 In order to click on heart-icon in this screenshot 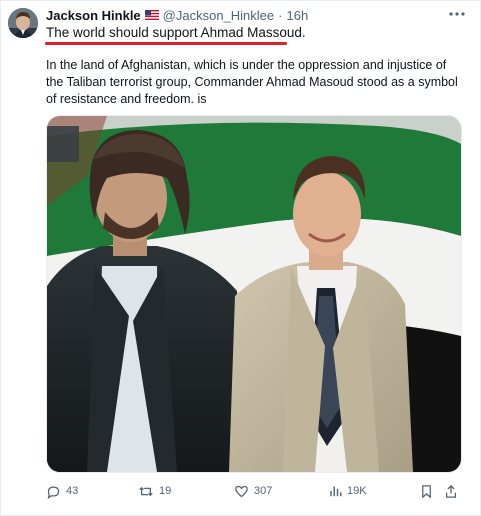, I will do `click(241, 491)`.